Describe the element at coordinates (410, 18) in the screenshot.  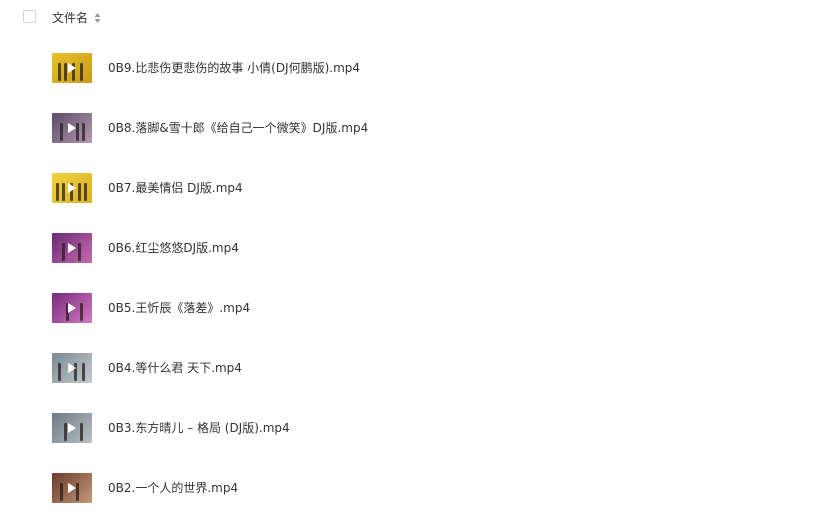
I see `file-list-header: 文件名` at that location.